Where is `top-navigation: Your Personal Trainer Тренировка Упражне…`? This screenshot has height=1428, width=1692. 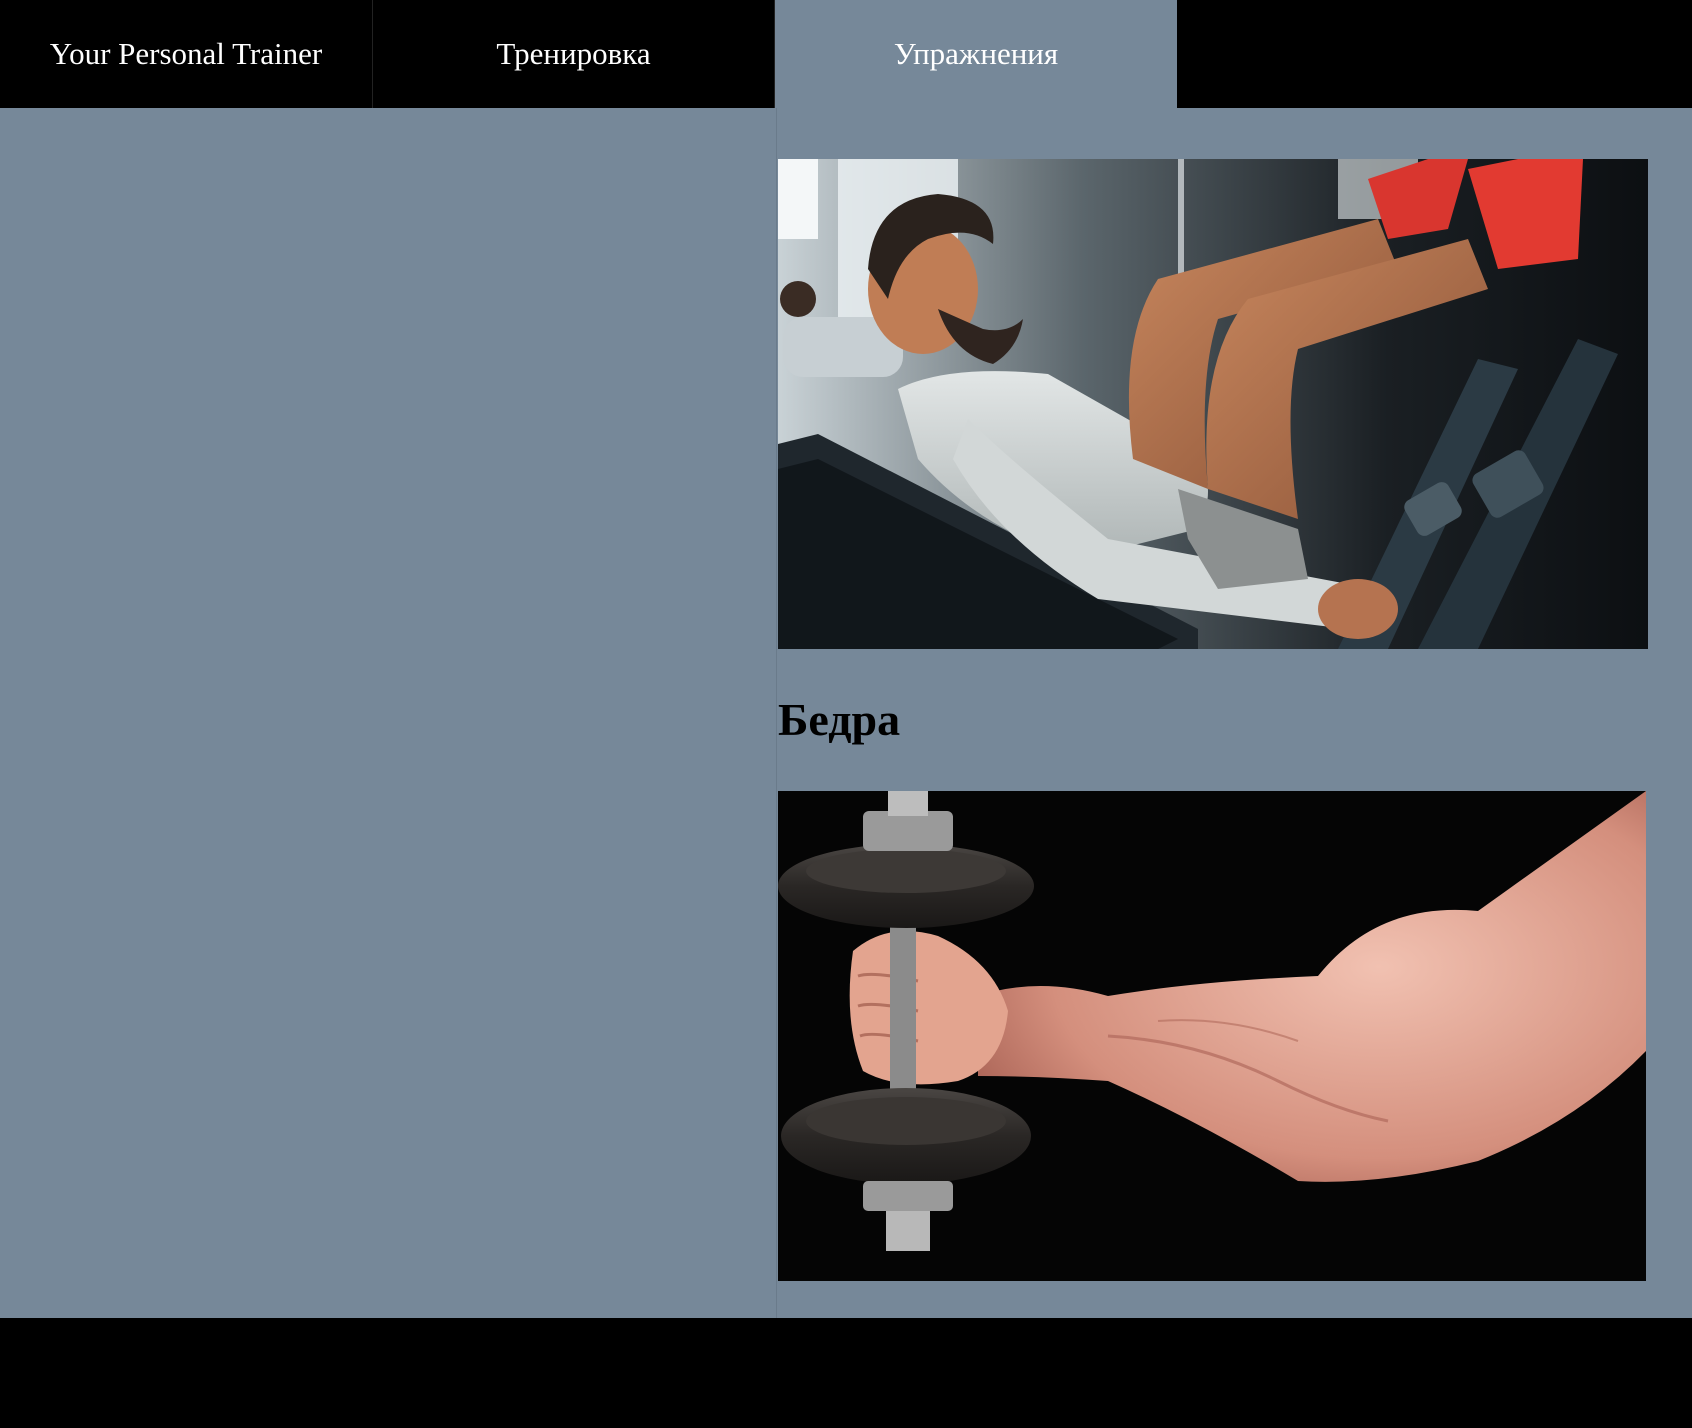 top-navigation: Your Personal Trainer Тренировка Упражне… is located at coordinates (846, 54).